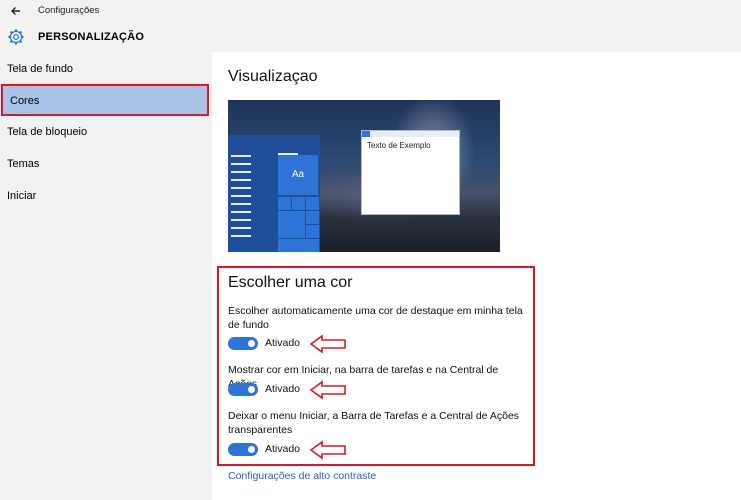 The height and width of the screenshot is (500, 741). What do you see at coordinates (283, 343) in the screenshot?
I see `option-1-state: Ativado` at bounding box center [283, 343].